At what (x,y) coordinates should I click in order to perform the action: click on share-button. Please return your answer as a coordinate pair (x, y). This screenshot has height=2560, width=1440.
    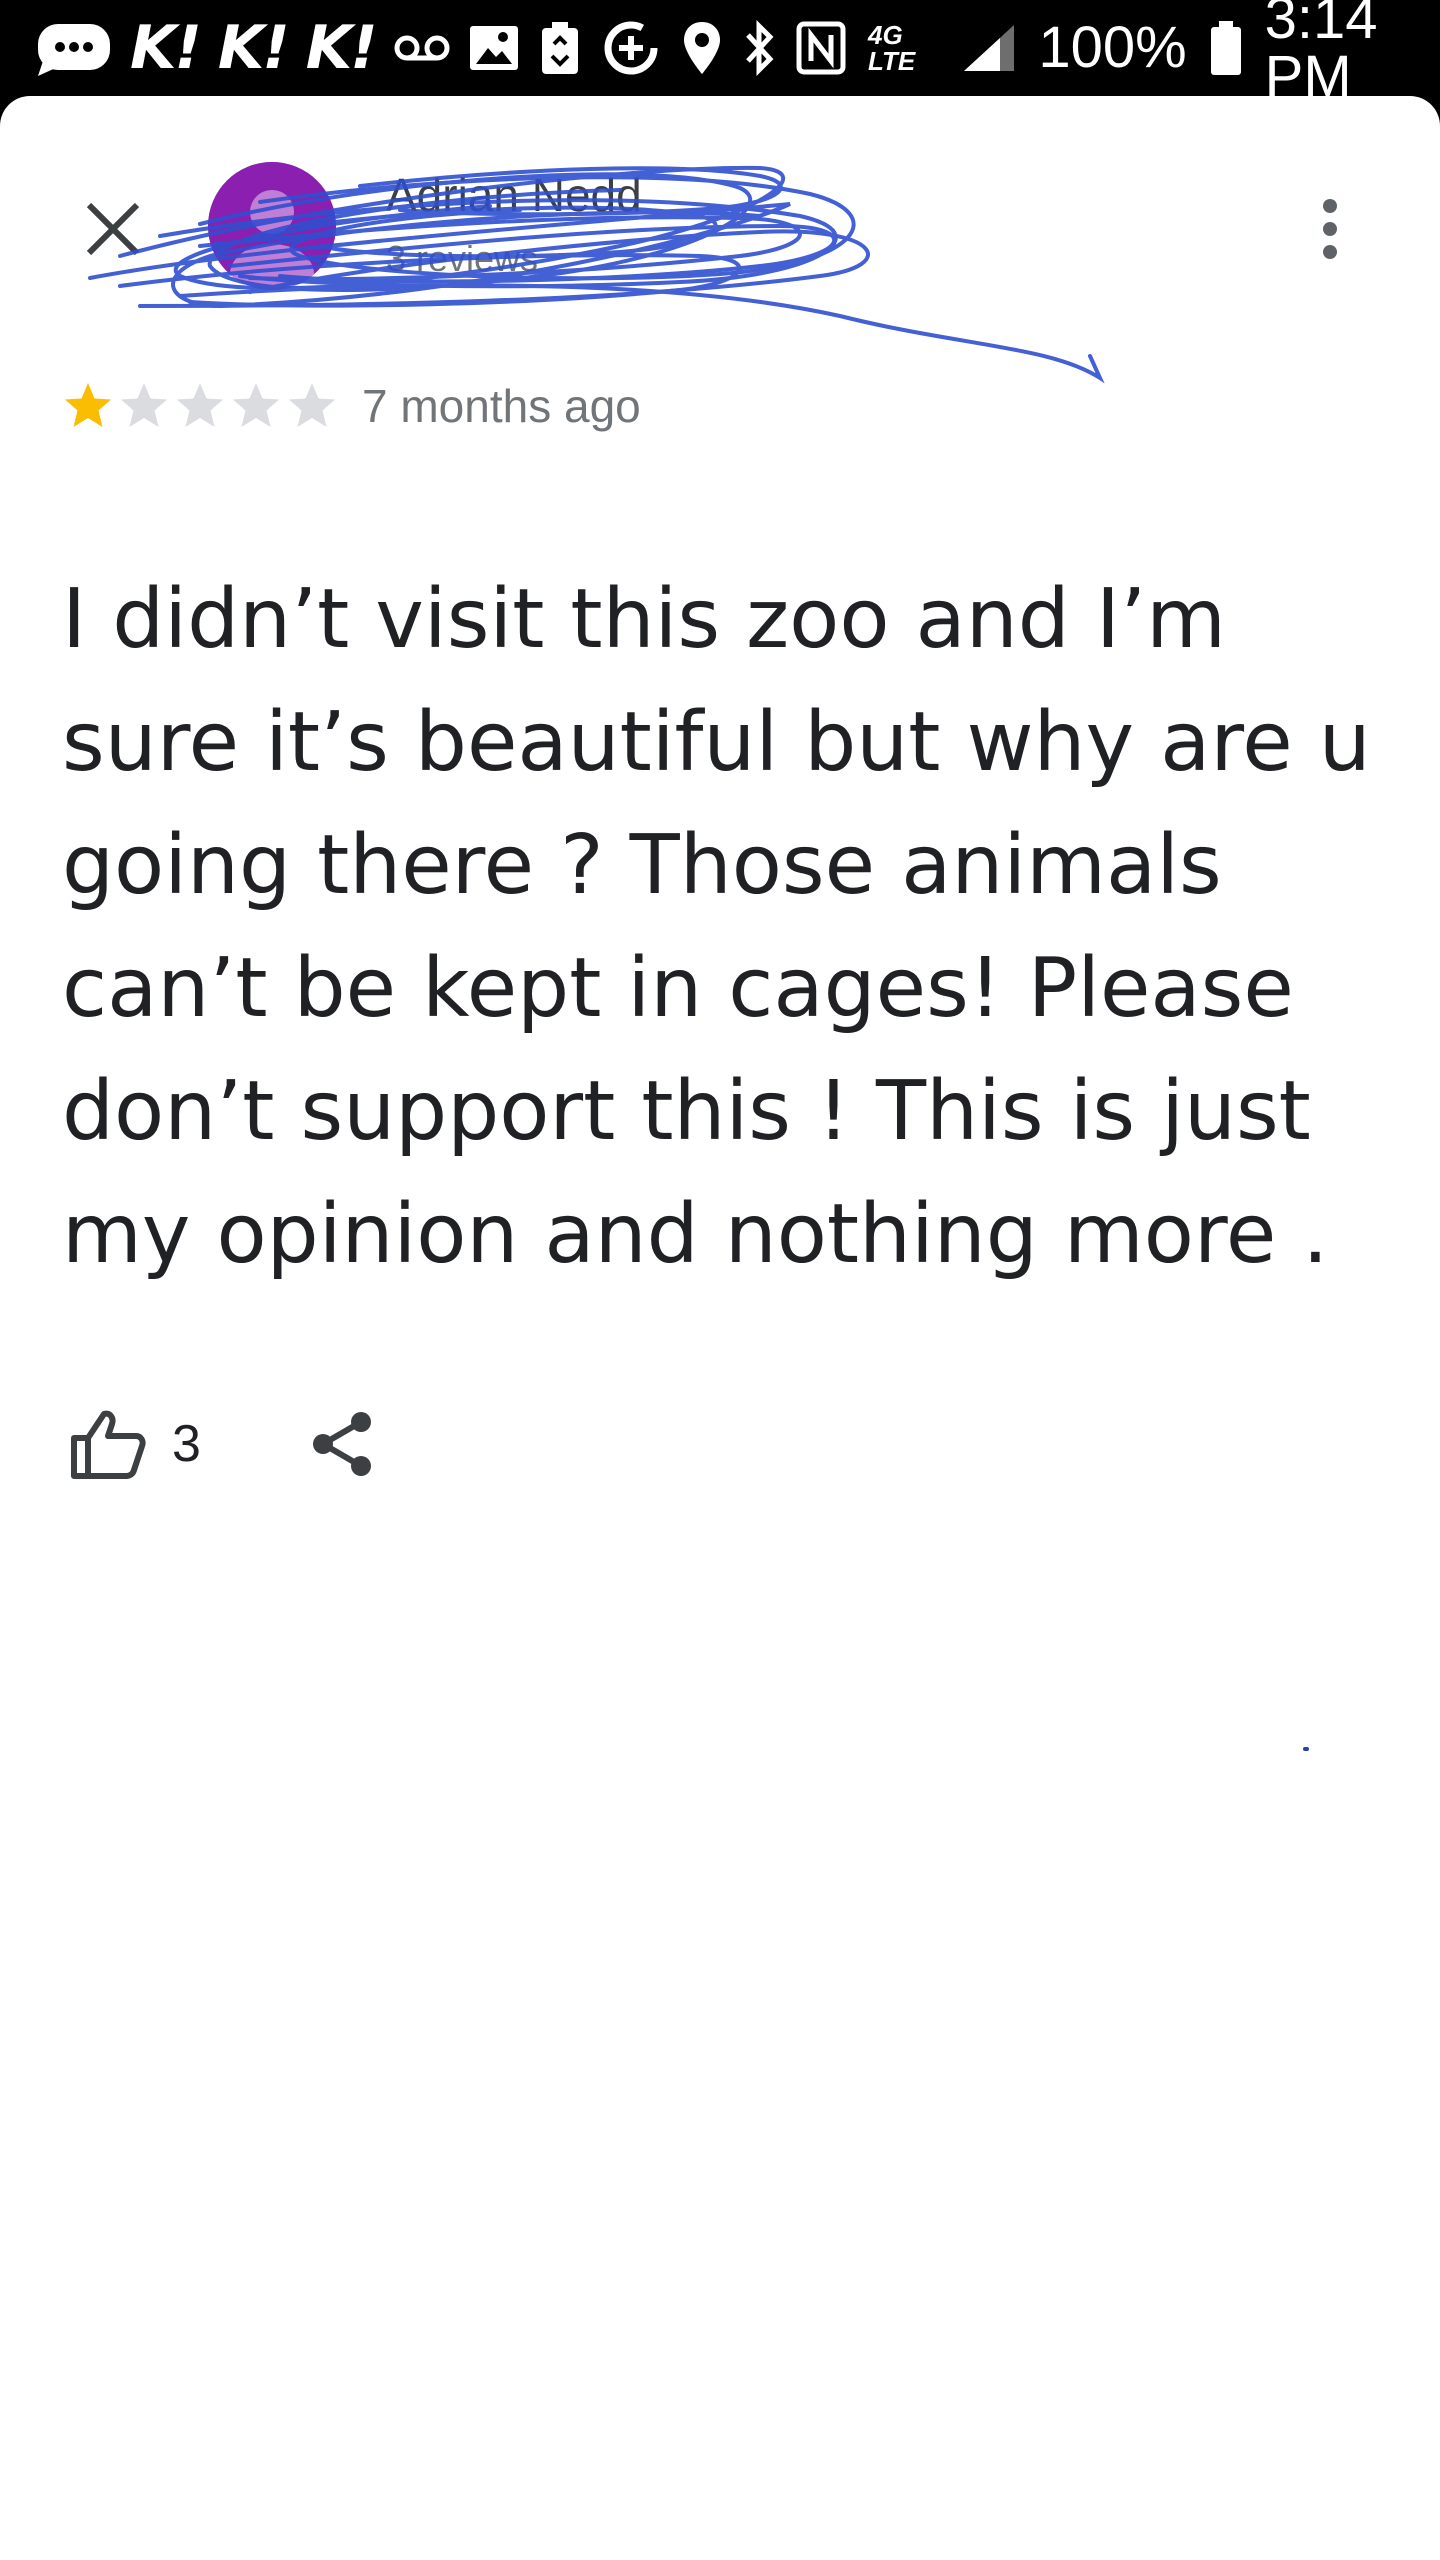
    Looking at the image, I should click on (342, 1444).